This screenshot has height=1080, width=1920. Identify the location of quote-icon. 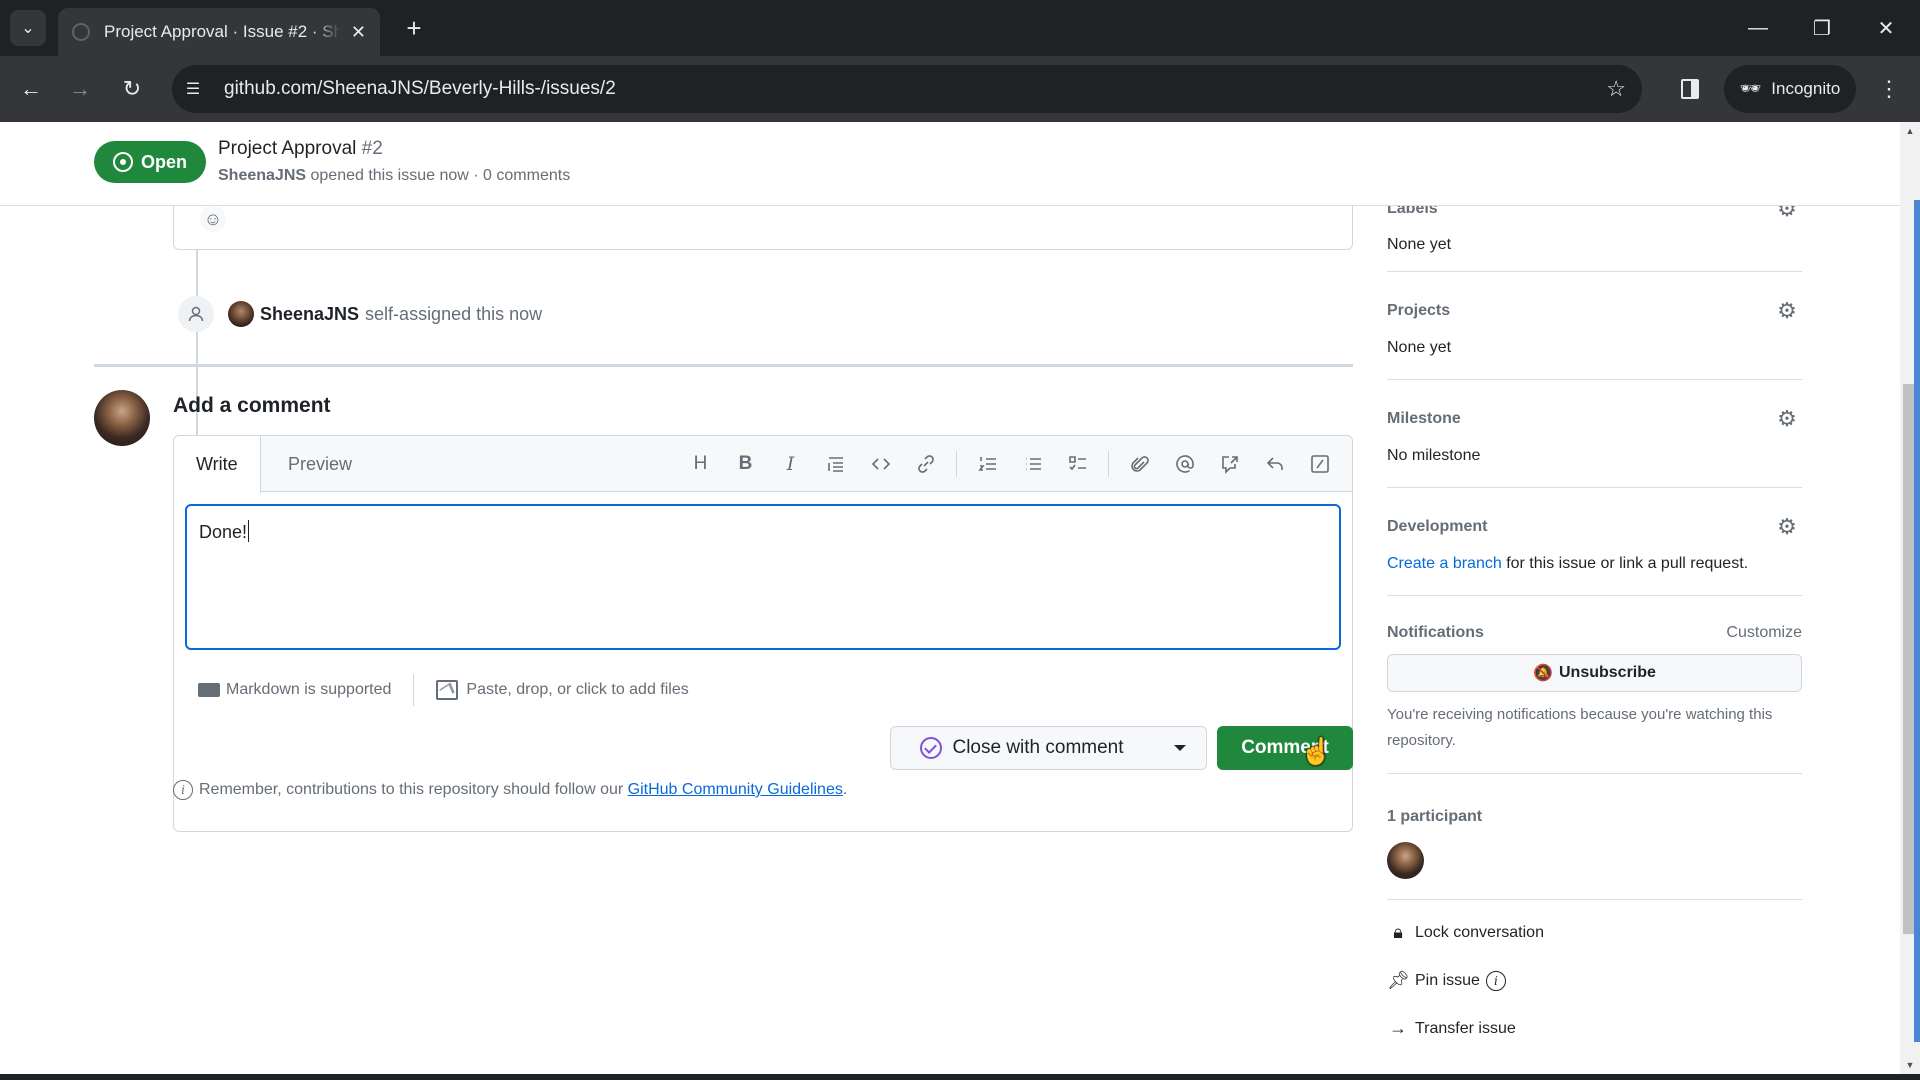
(835, 464).